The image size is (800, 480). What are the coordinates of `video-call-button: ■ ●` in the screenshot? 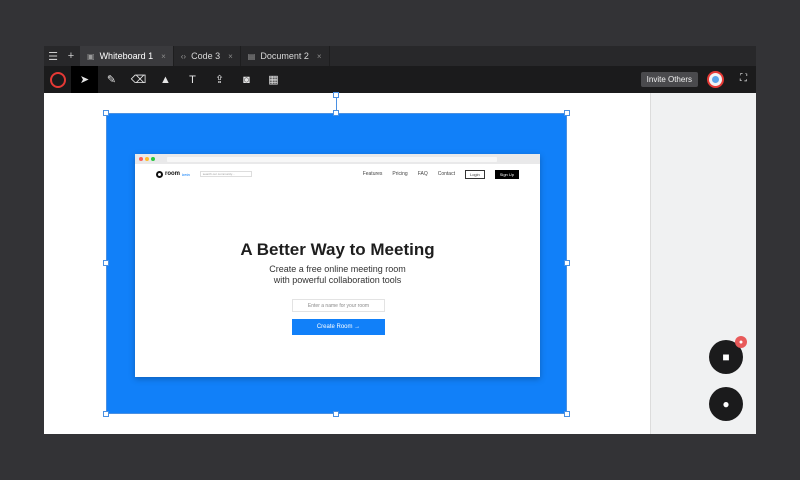 It's located at (728, 355).